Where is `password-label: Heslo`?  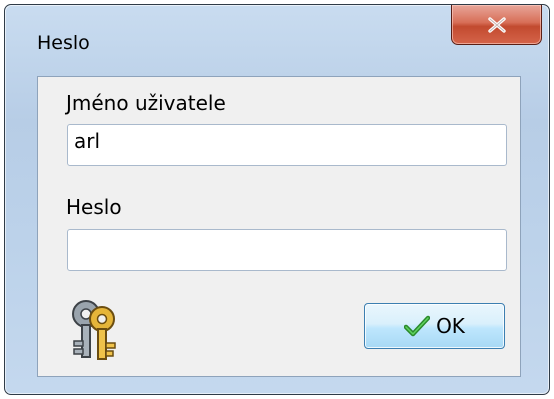 password-label: Heslo is located at coordinates (94, 207).